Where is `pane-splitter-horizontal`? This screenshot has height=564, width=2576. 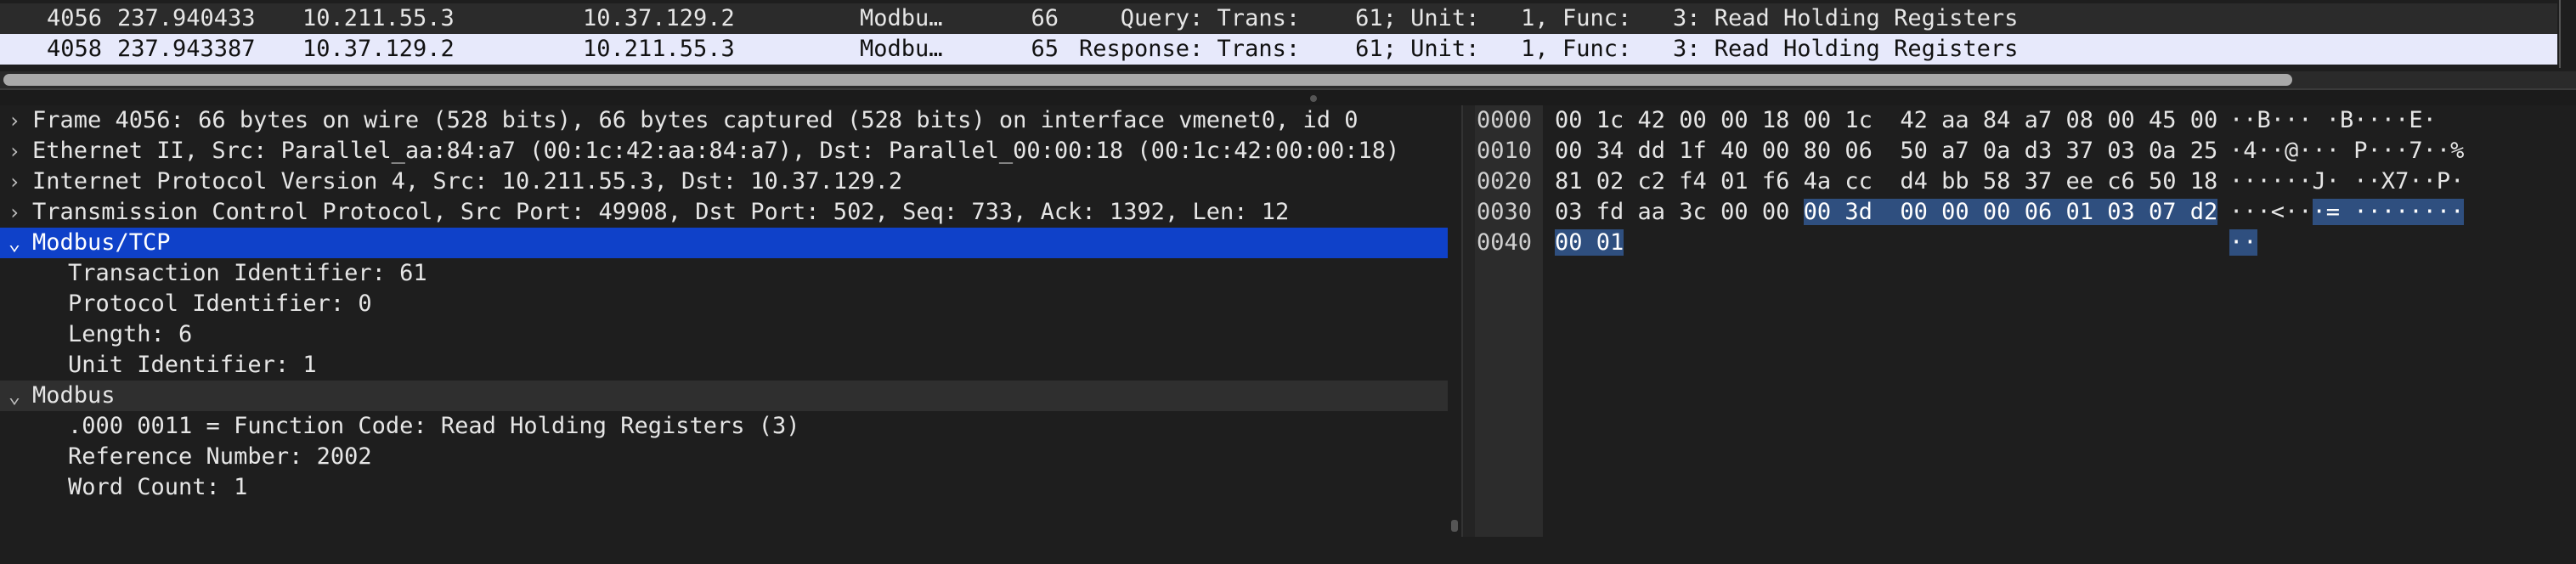 pane-splitter-horizontal is located at coordinates (1288, 97).